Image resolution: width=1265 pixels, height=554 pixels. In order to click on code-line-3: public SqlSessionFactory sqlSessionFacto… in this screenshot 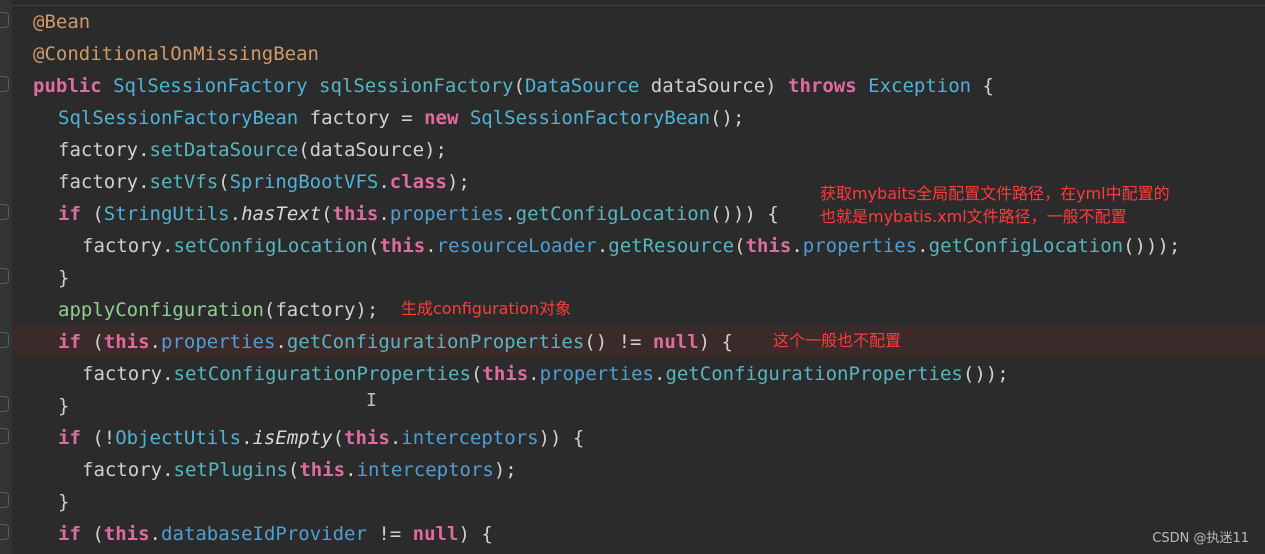, I will do `click(513, 86)`.